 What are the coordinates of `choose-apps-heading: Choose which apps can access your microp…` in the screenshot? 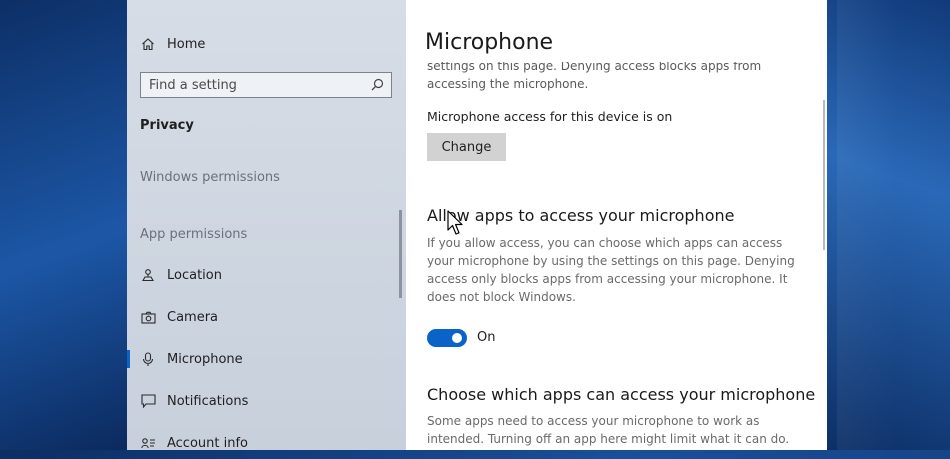 It's located at (621, 394).